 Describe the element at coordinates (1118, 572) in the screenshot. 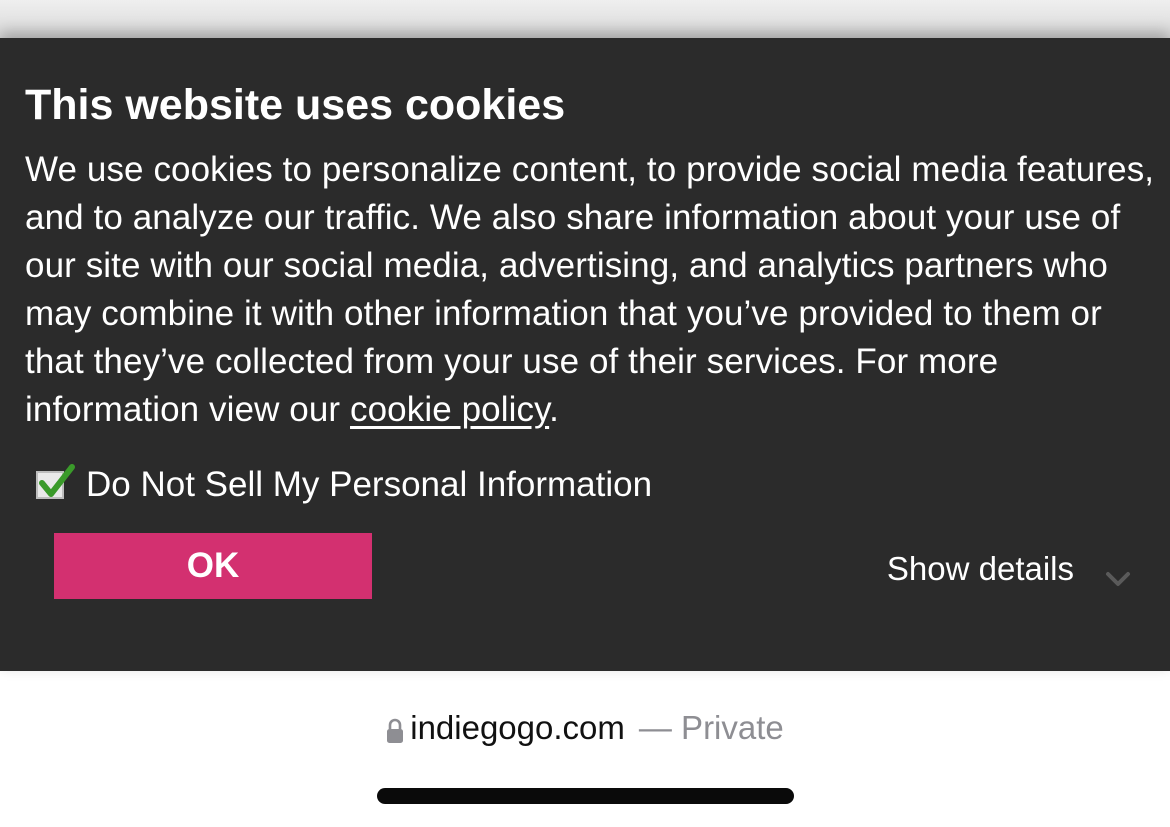

I see `chevron-down-icon` at that location.